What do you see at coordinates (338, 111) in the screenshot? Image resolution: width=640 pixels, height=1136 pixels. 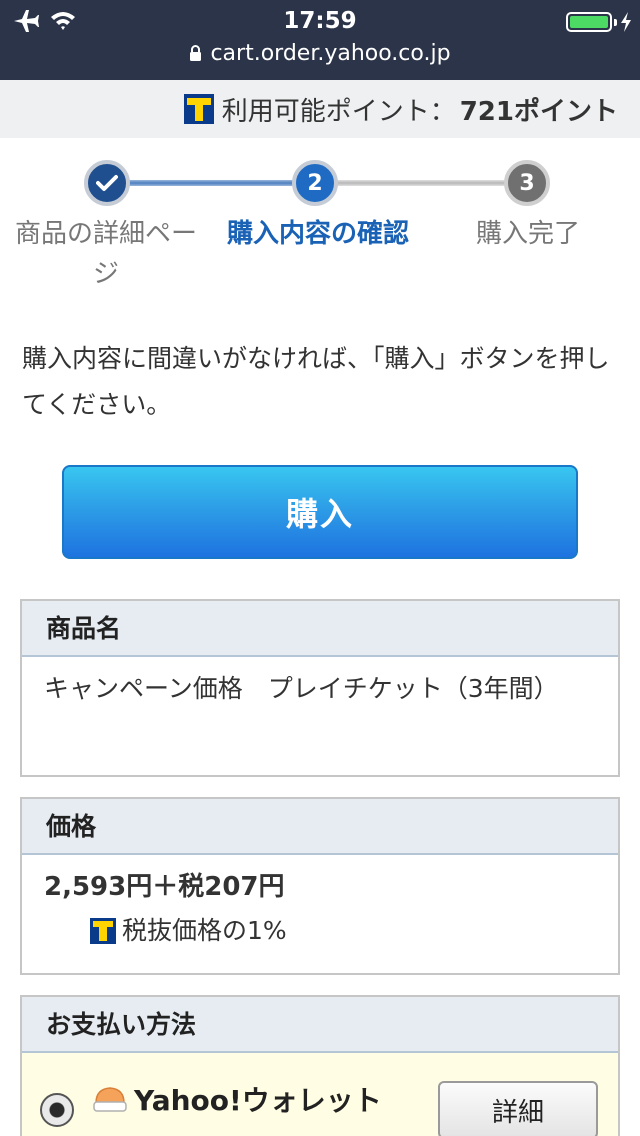 I see `points-label: 利用可能ポイント：` at bounding box center [338, 111].